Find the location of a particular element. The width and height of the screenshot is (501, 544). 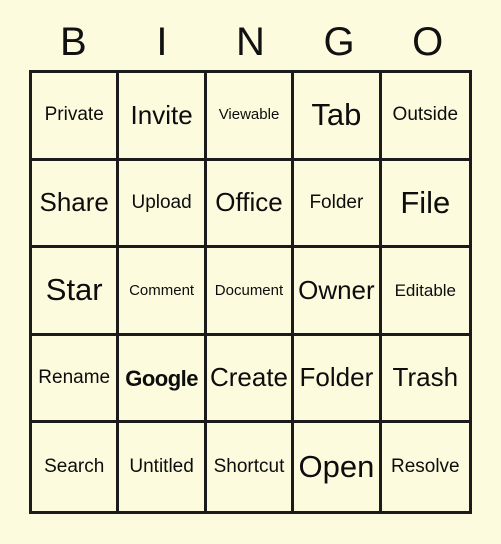

bingo-cell: Viewable is located at coordinates (250, 117).